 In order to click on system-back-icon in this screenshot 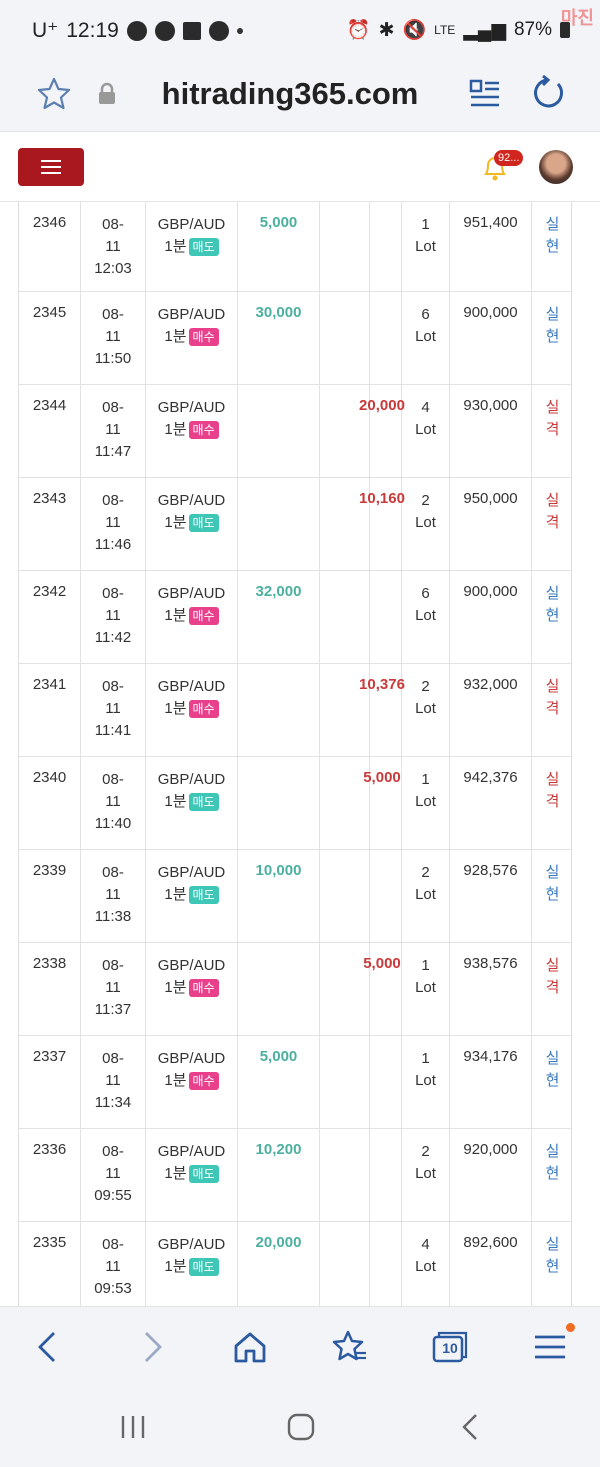, I will do `click(471, 1427)`.